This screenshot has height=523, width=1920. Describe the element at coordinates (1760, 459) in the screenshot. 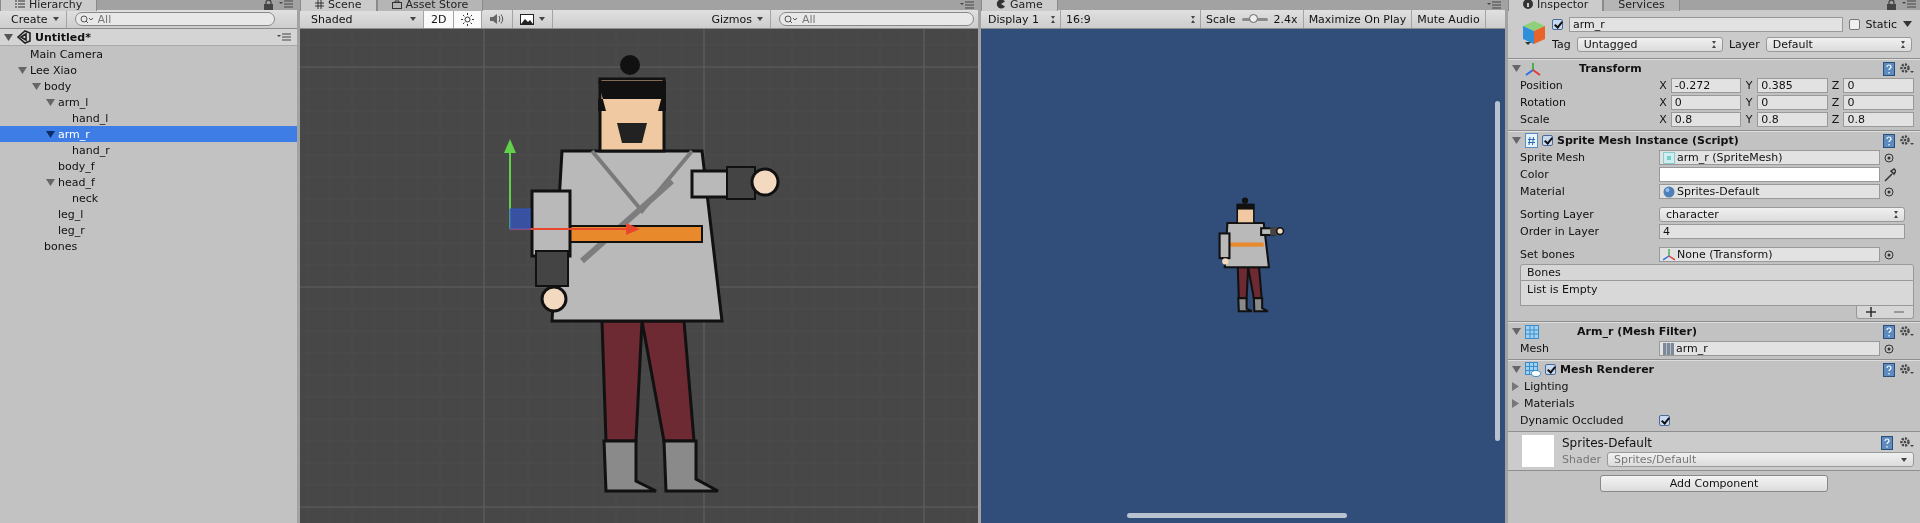

I see `shader-dropdown: Sprites/Default` at that location.